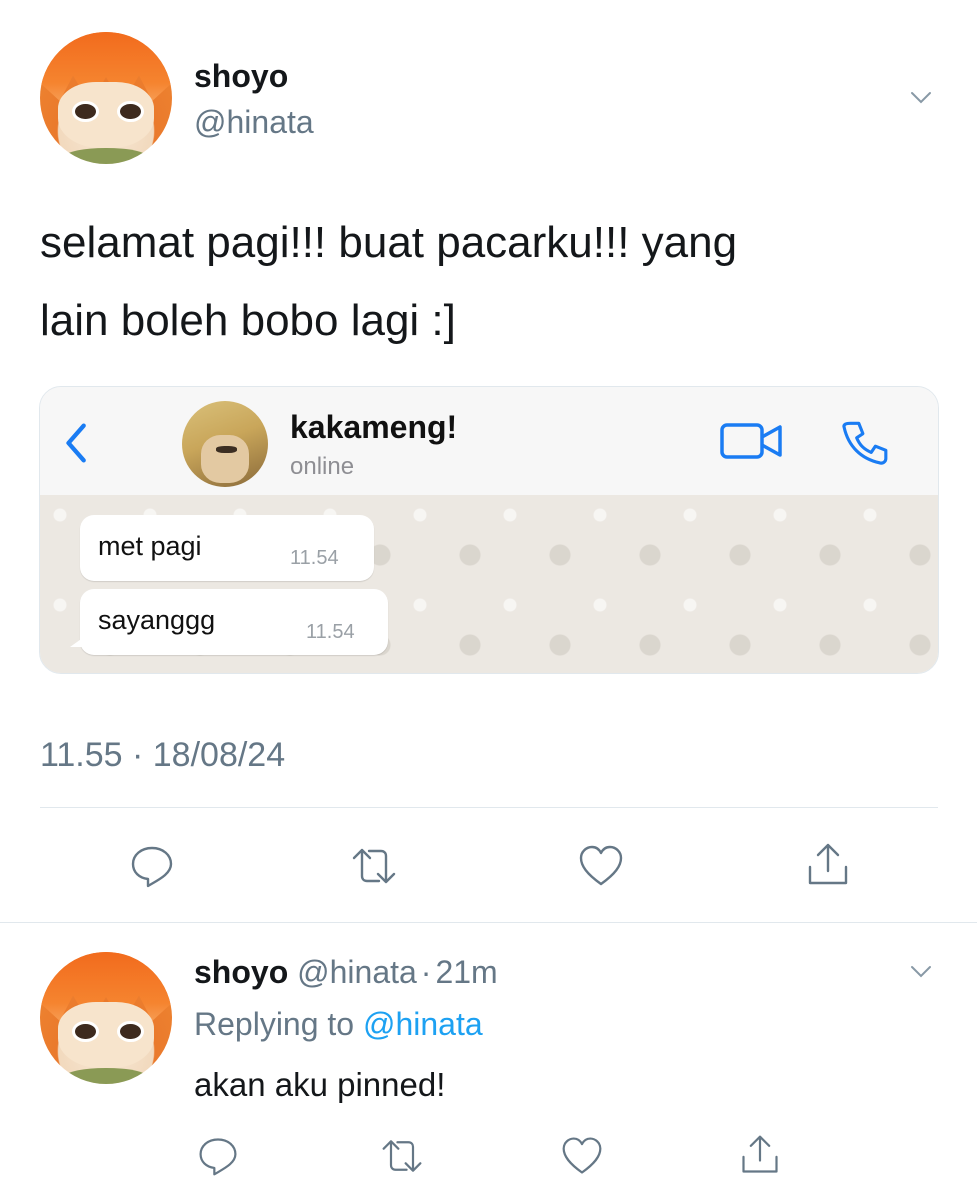 The width and height of the screenshot is (977, 1200). I want to click on replying-to: Replying to @hinata, so click(338, 1024).